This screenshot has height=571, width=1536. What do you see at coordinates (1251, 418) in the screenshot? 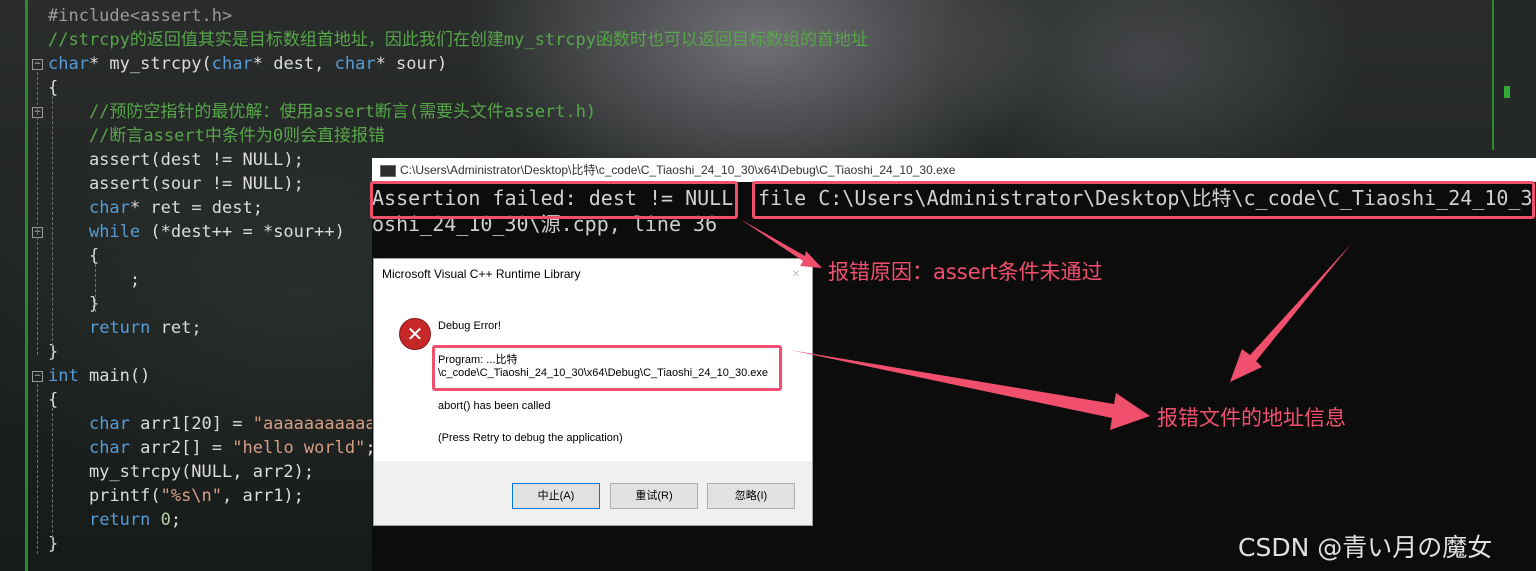
I see `annotation-address: 报错文件的地址信息` at bounding box center [1251, 418].